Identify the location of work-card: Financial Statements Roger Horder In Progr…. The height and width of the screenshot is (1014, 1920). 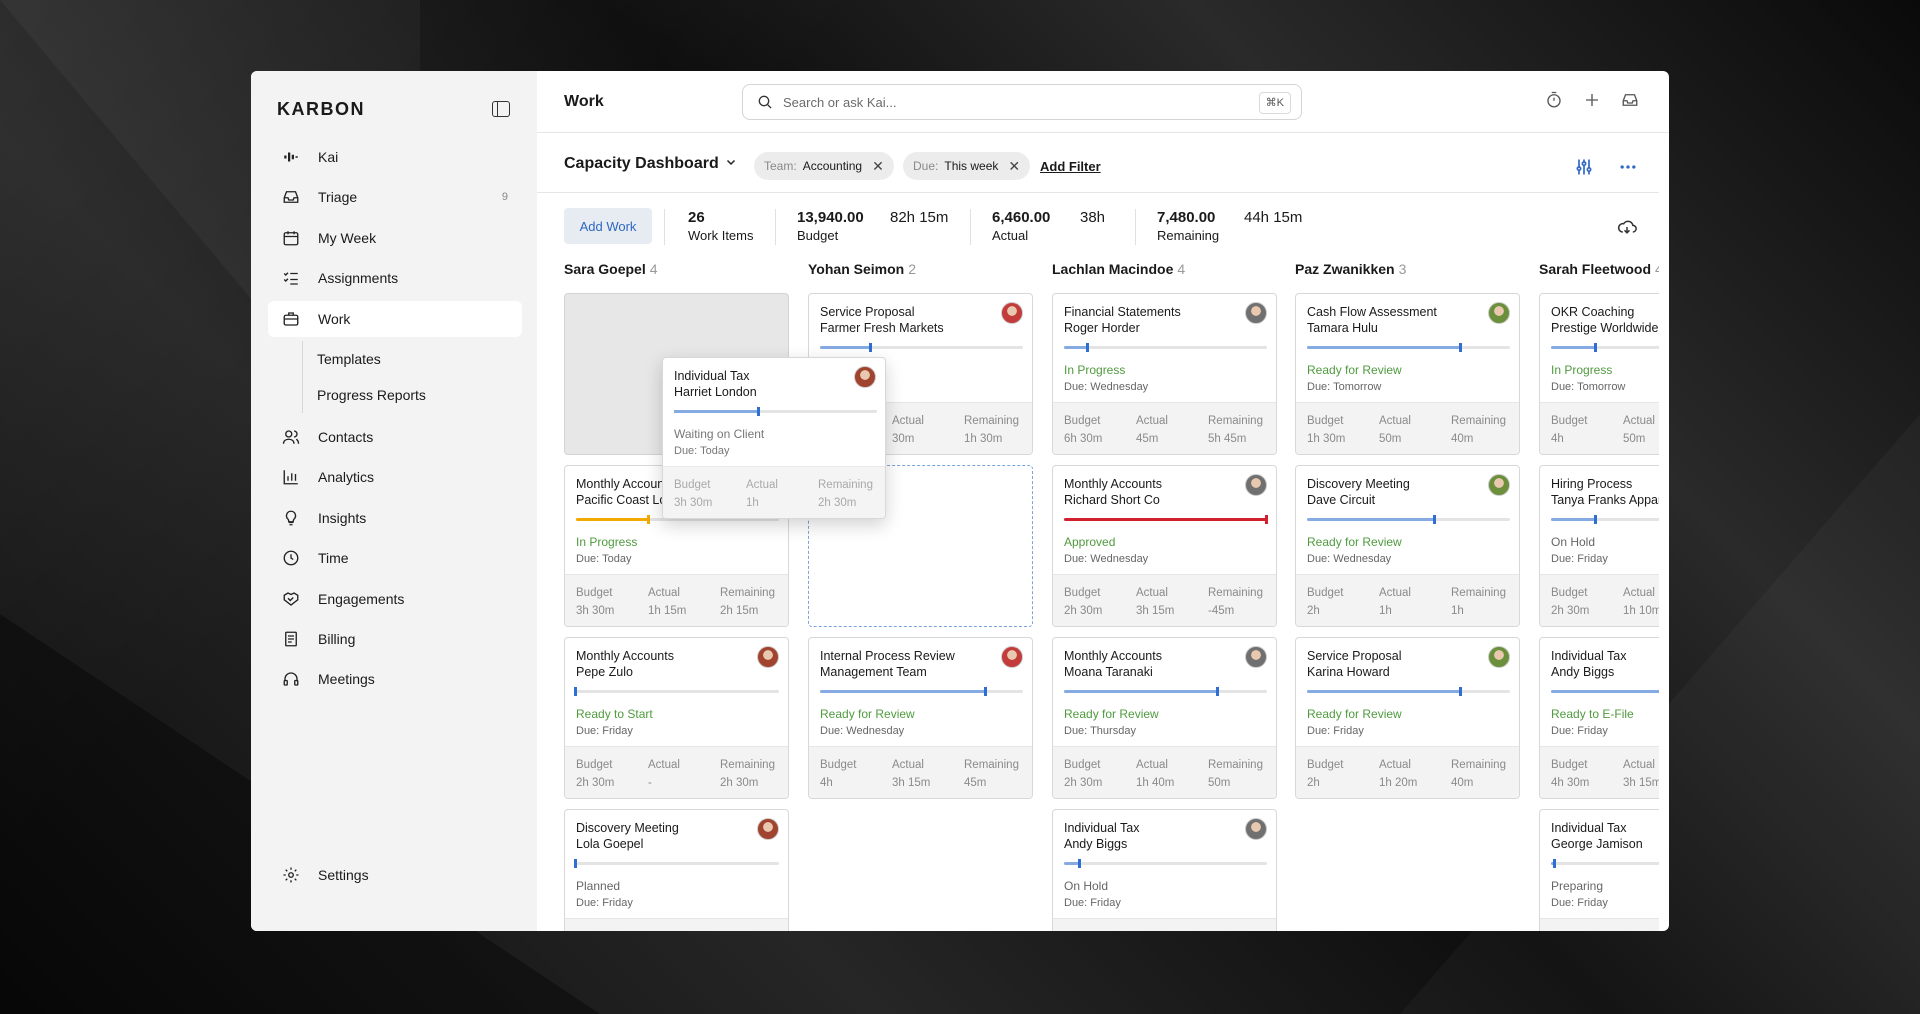
(1164, 374).